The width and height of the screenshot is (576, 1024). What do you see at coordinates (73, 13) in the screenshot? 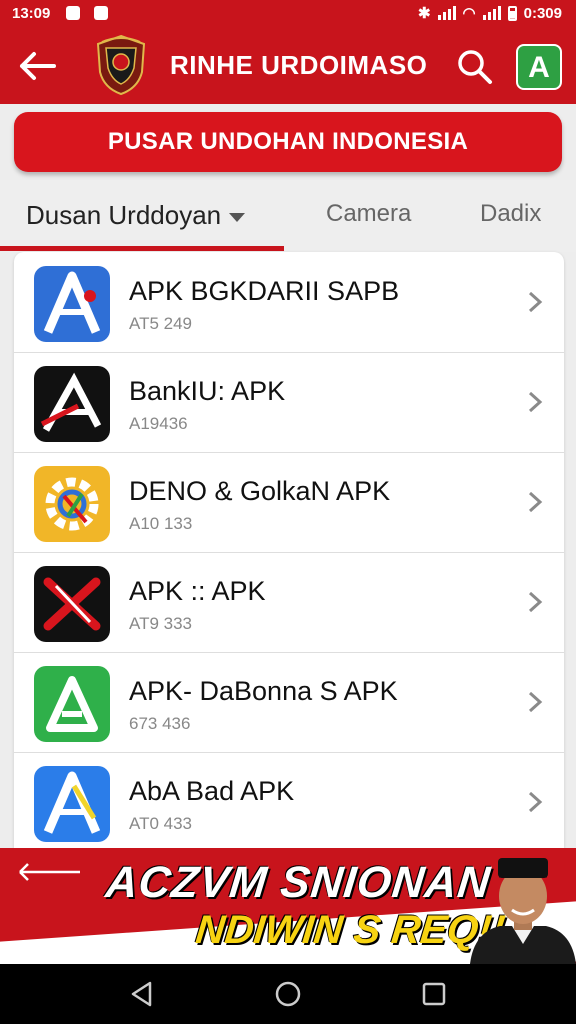
I see `notification-icon` at bounding box center [73, 13].